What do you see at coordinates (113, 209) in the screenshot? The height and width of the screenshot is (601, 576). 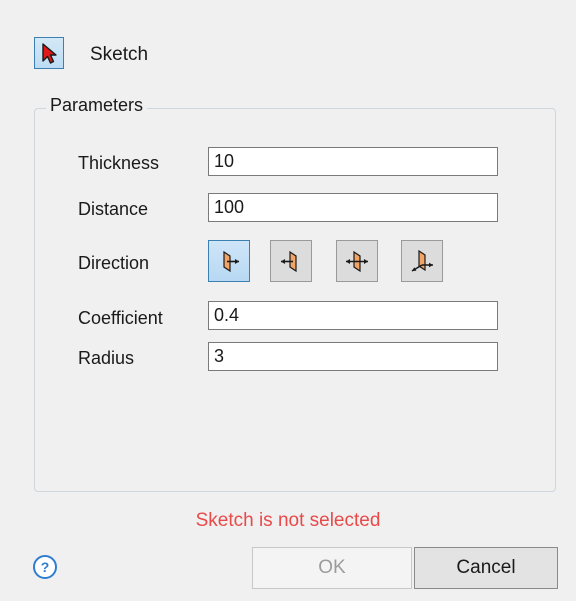 I see `distance-label: Distance` at bounding box center [113, 209].